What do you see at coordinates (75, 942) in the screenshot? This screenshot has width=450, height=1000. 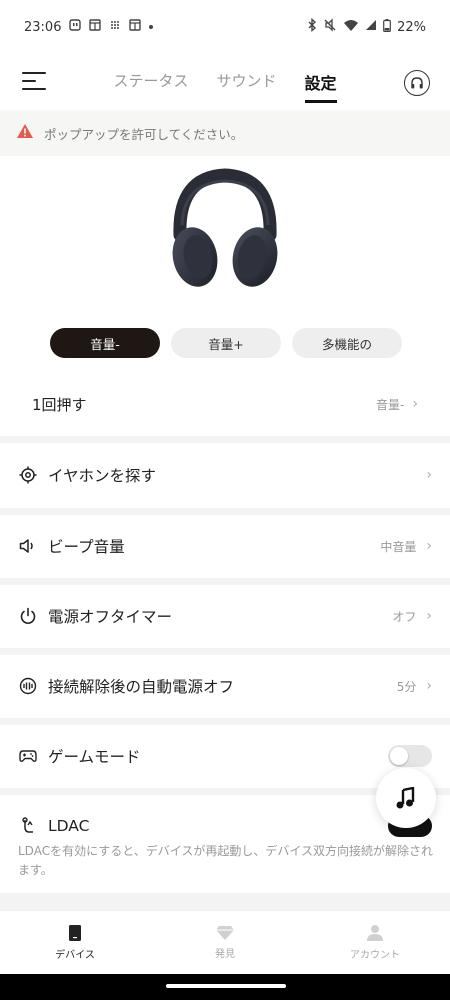 I see `nav-device: デバイス` at bounding box center [75, 942].